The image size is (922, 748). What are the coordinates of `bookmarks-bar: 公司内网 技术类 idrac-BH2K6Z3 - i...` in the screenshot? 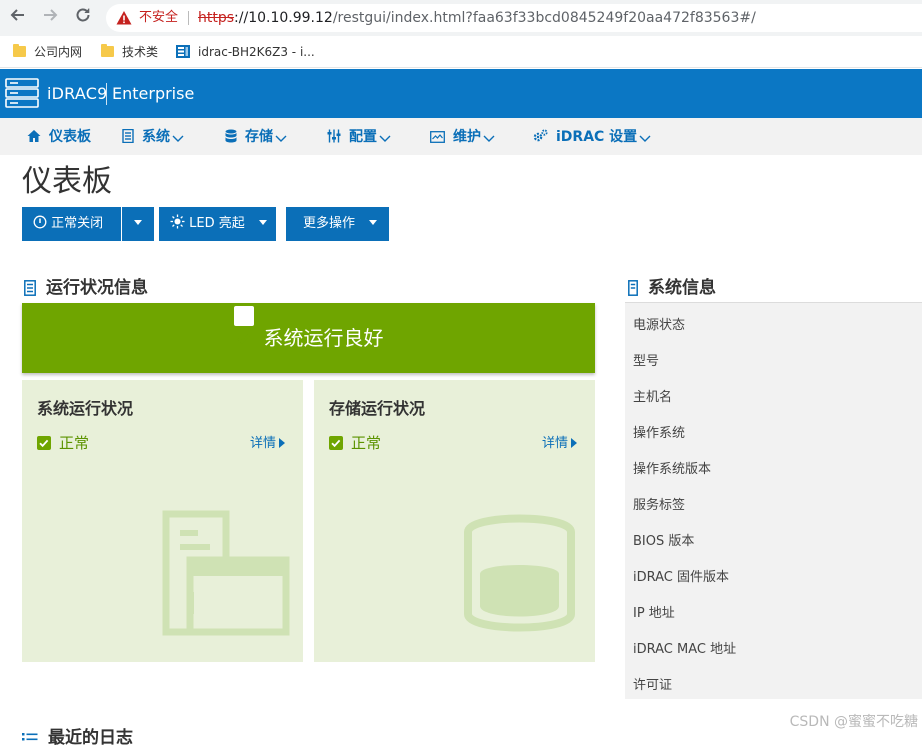 It's located at (461, 52).